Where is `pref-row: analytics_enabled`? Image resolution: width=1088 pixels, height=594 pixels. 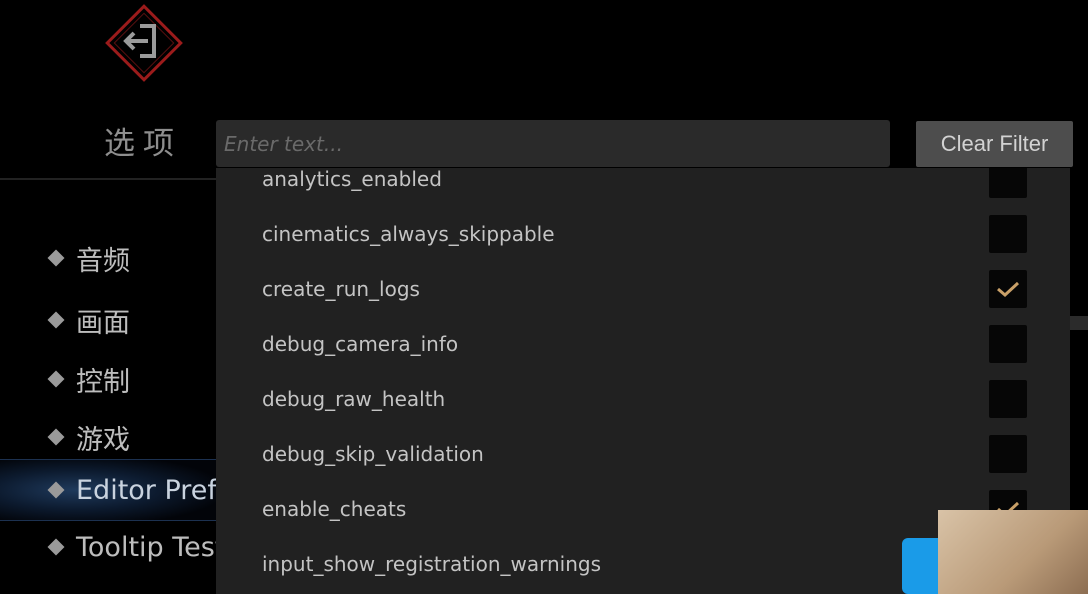
pref-row: analytics_enabled is located at coordinates (643, 187).